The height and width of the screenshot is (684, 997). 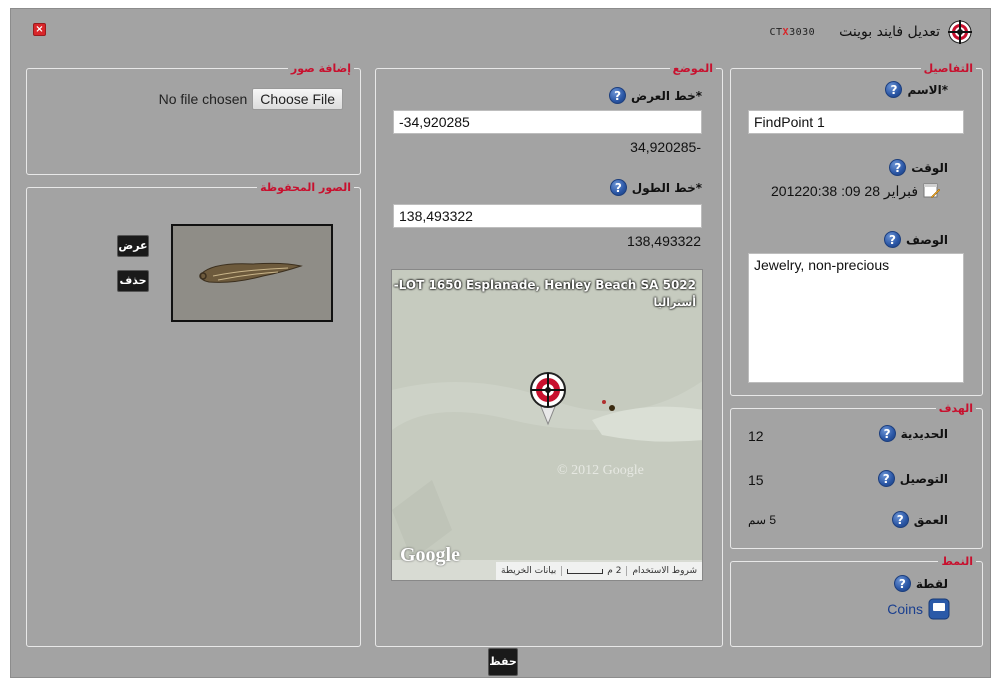 What do you see at coordinates (924, 433) in the screenshot?
I see `ferrous-label: الحديدية` at bounding box center [924, 433].